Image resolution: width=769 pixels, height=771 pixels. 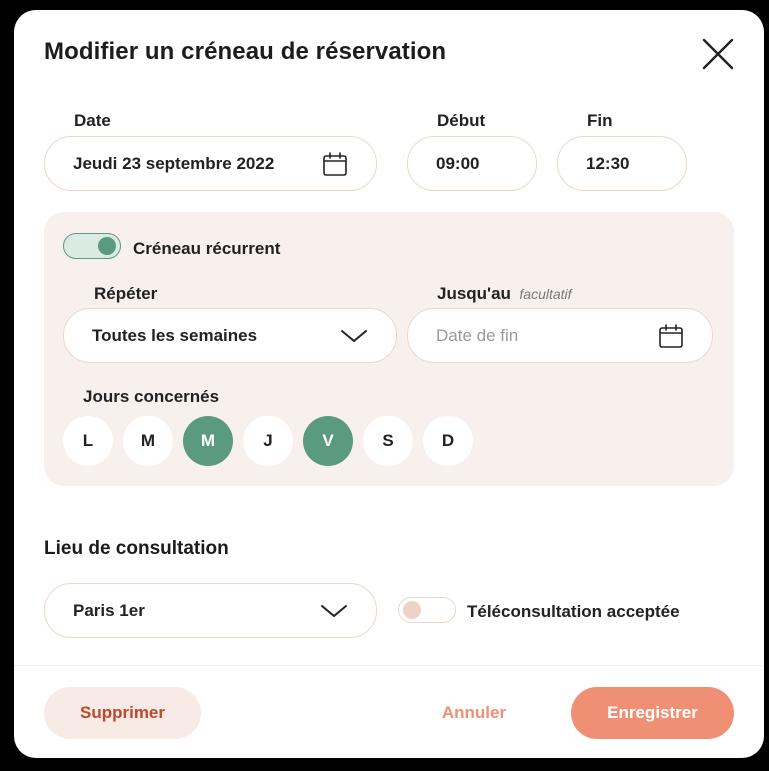 I want to click on end-time-field: 12:30, so click(x=622, y=163).